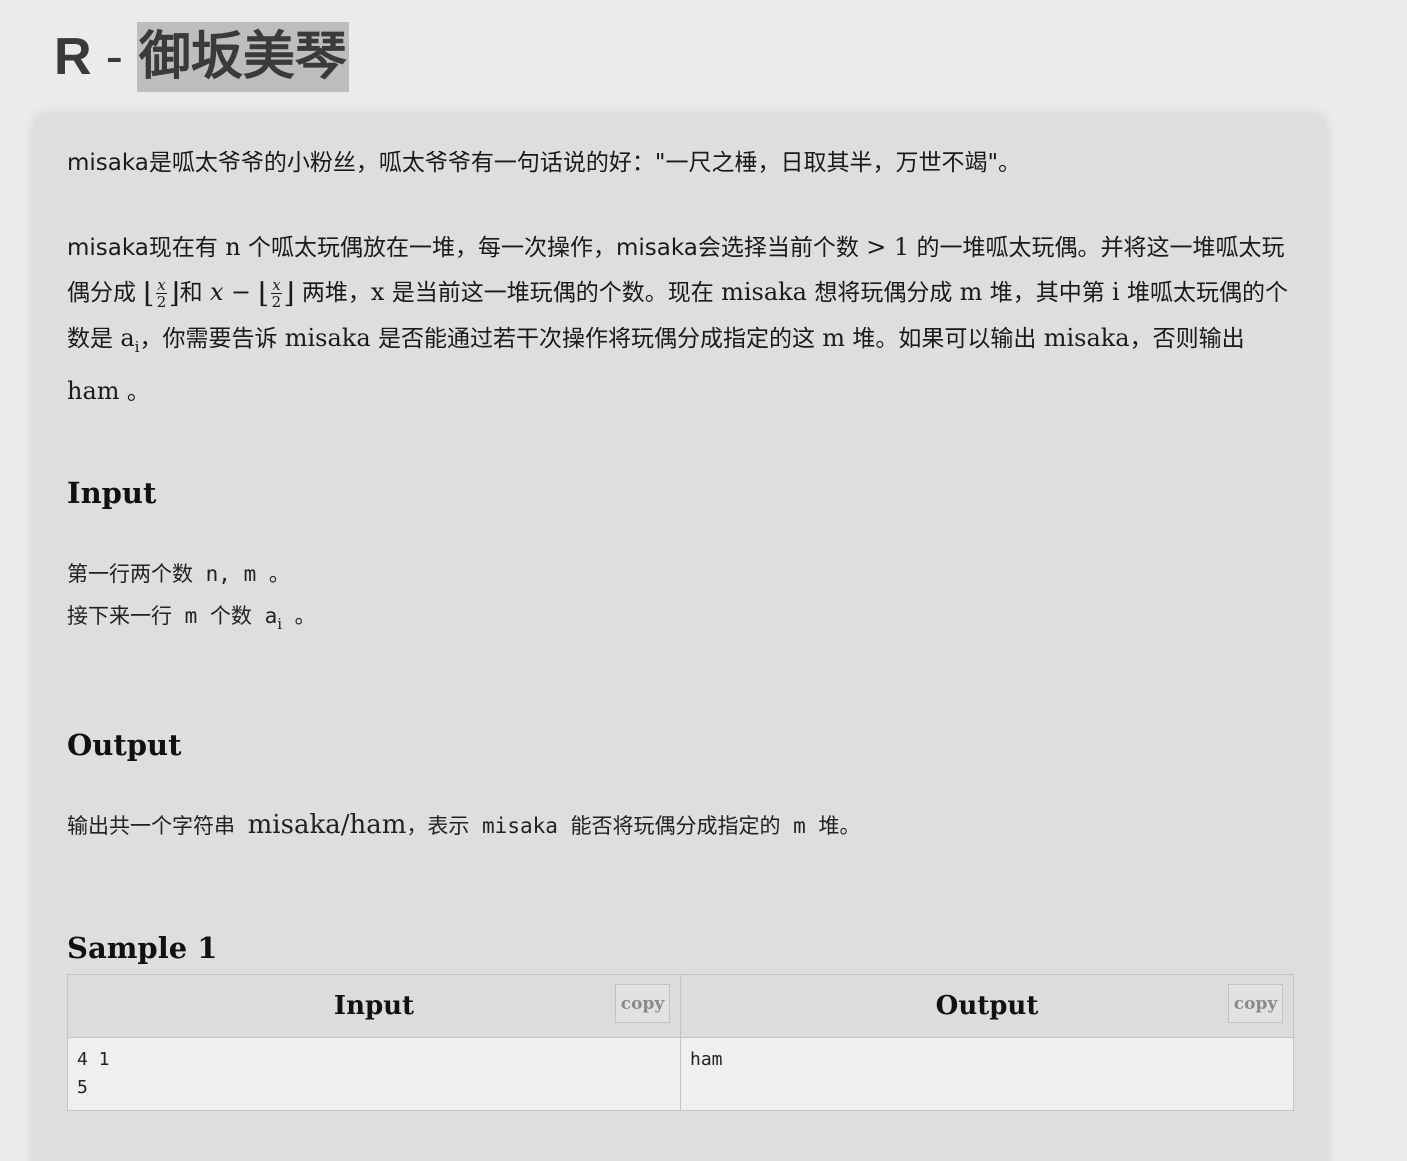  Describe the element at coordinates (130, 339) in the screenshot. I see `math-a-i: ai` at that location.